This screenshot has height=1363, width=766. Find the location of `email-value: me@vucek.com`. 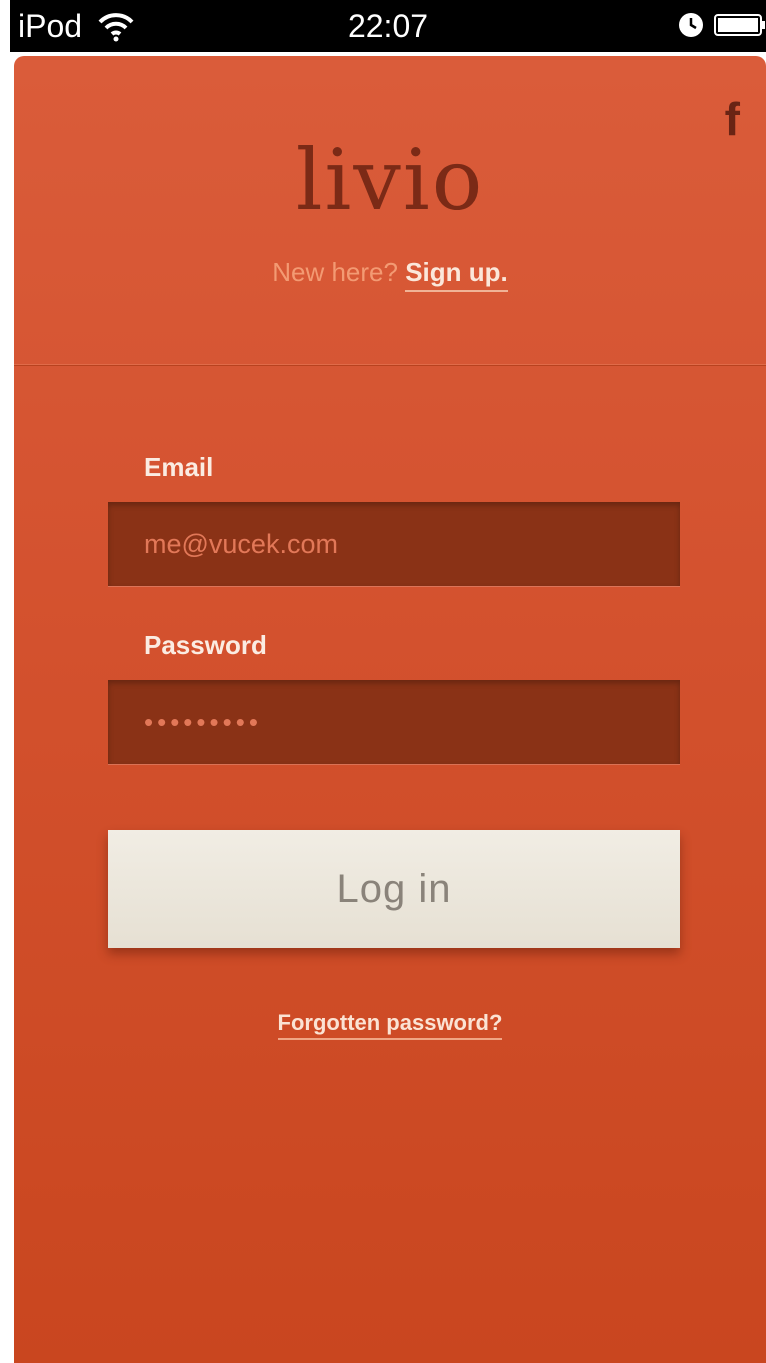

email-value: me@vucek.com is located at coordinates (241, 544).